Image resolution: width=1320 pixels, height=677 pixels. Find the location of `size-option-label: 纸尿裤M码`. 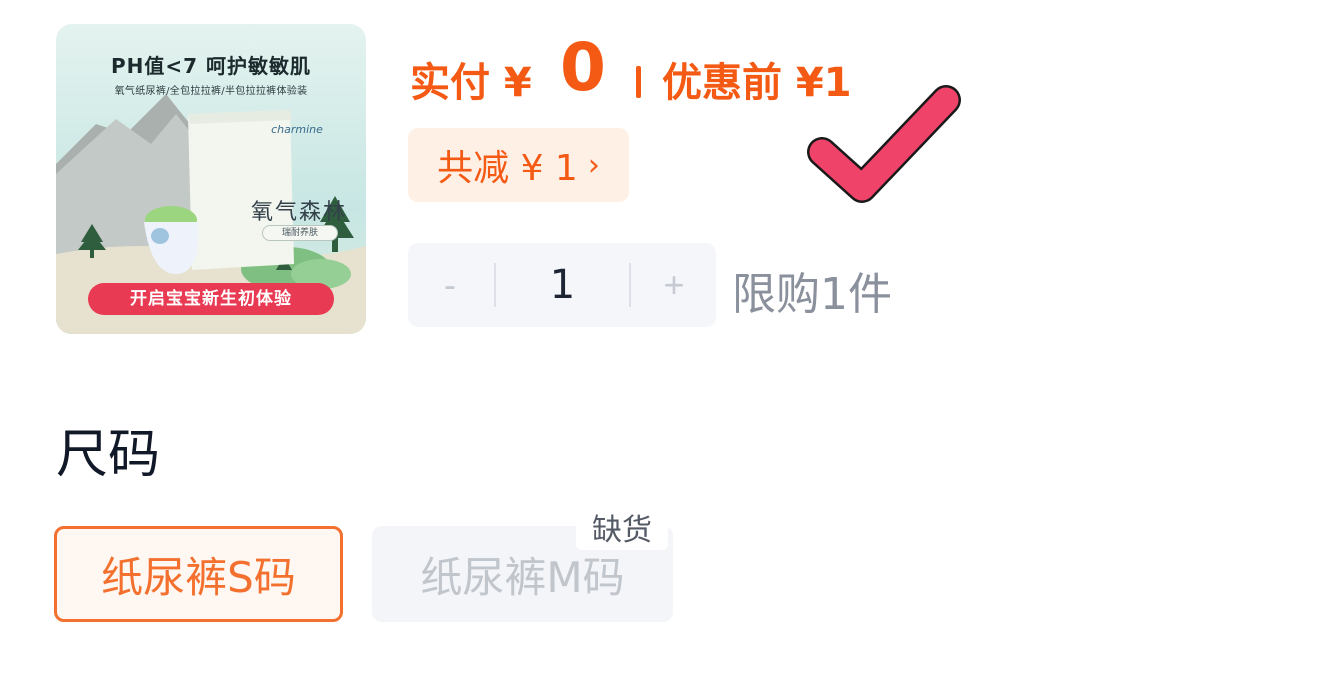

size-option-label: 纸尿裤M码 is located at coordinates (522, 577).